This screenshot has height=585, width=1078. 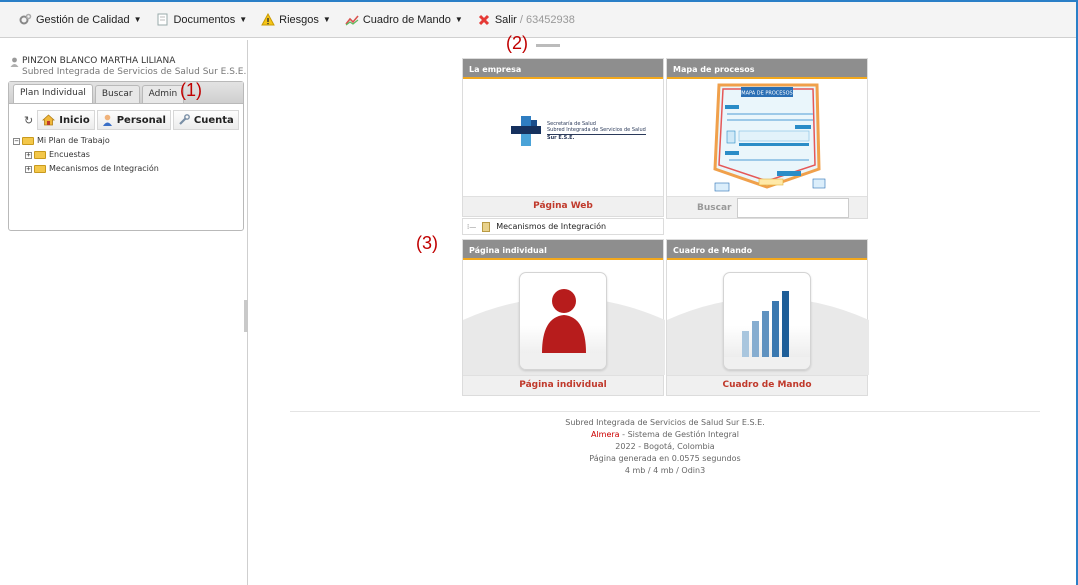 What do you see at coordinates (793, 207) in the screenshot?
I see `search-input` at bounding box center [793, 207].